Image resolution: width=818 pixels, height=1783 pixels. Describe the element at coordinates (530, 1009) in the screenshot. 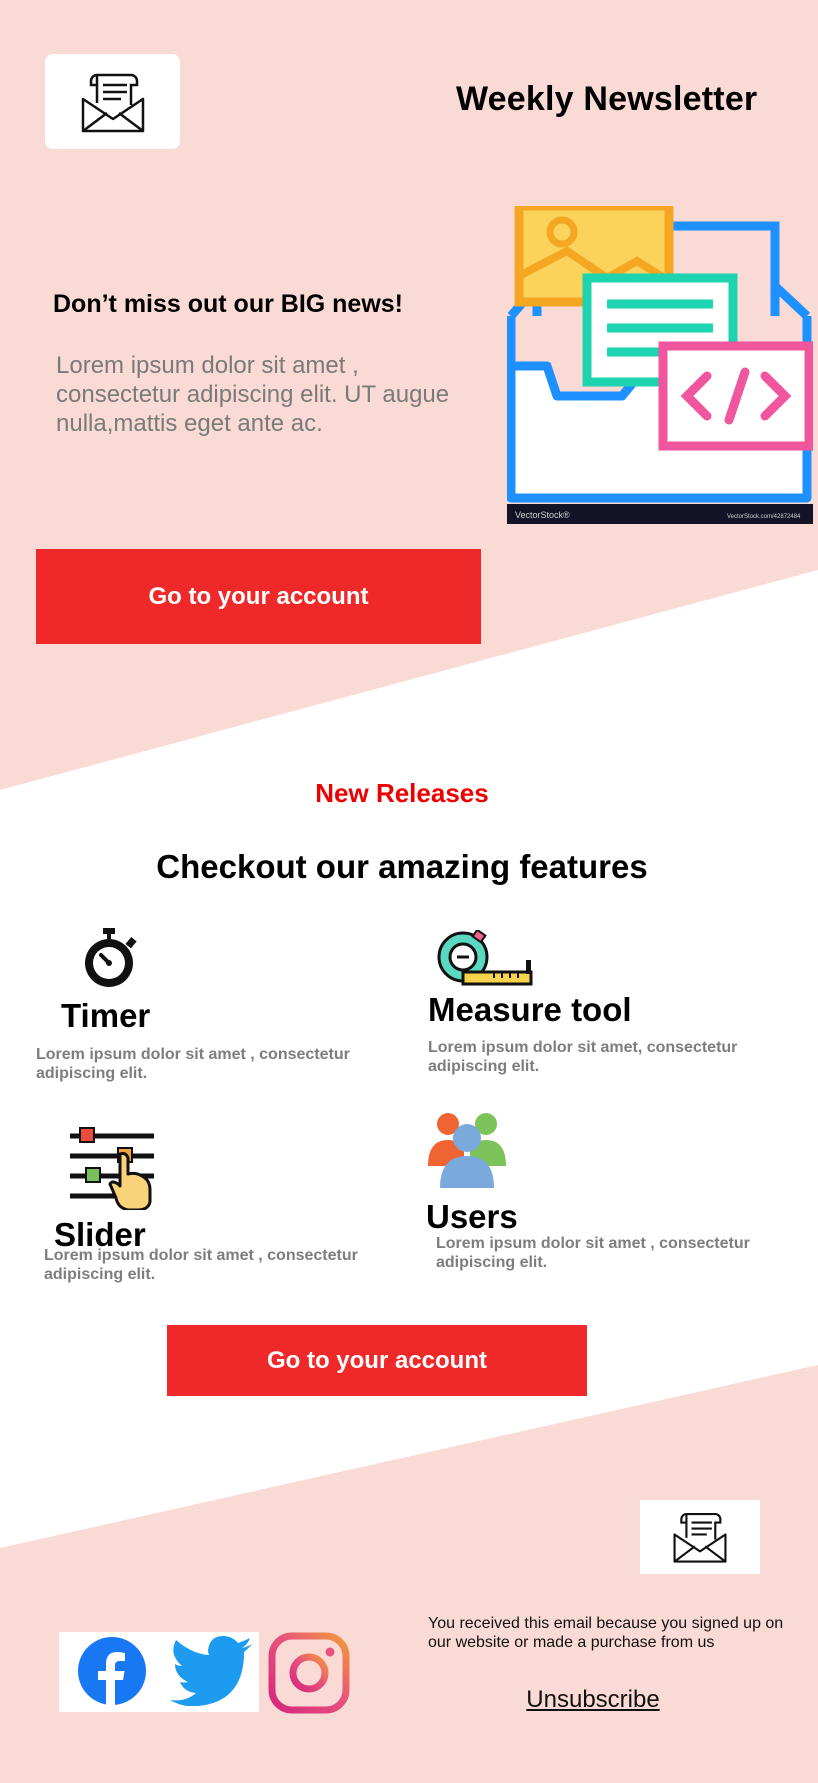

I see `feature-title: Measure tool` at that location.